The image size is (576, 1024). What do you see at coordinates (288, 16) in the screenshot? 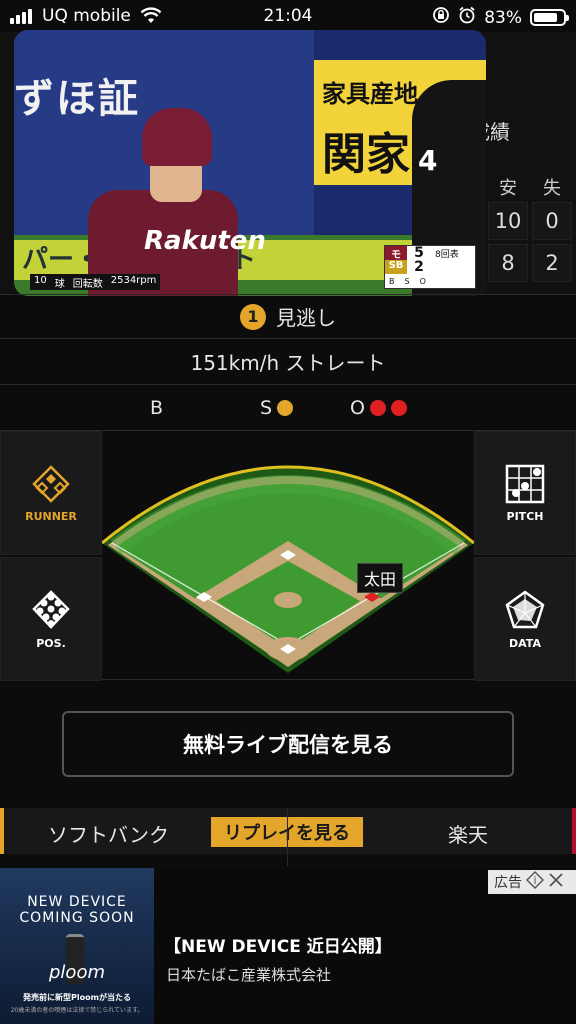
I see `status-bar: UQ mobile 21:04 83%` at bounding box center [288, 16].